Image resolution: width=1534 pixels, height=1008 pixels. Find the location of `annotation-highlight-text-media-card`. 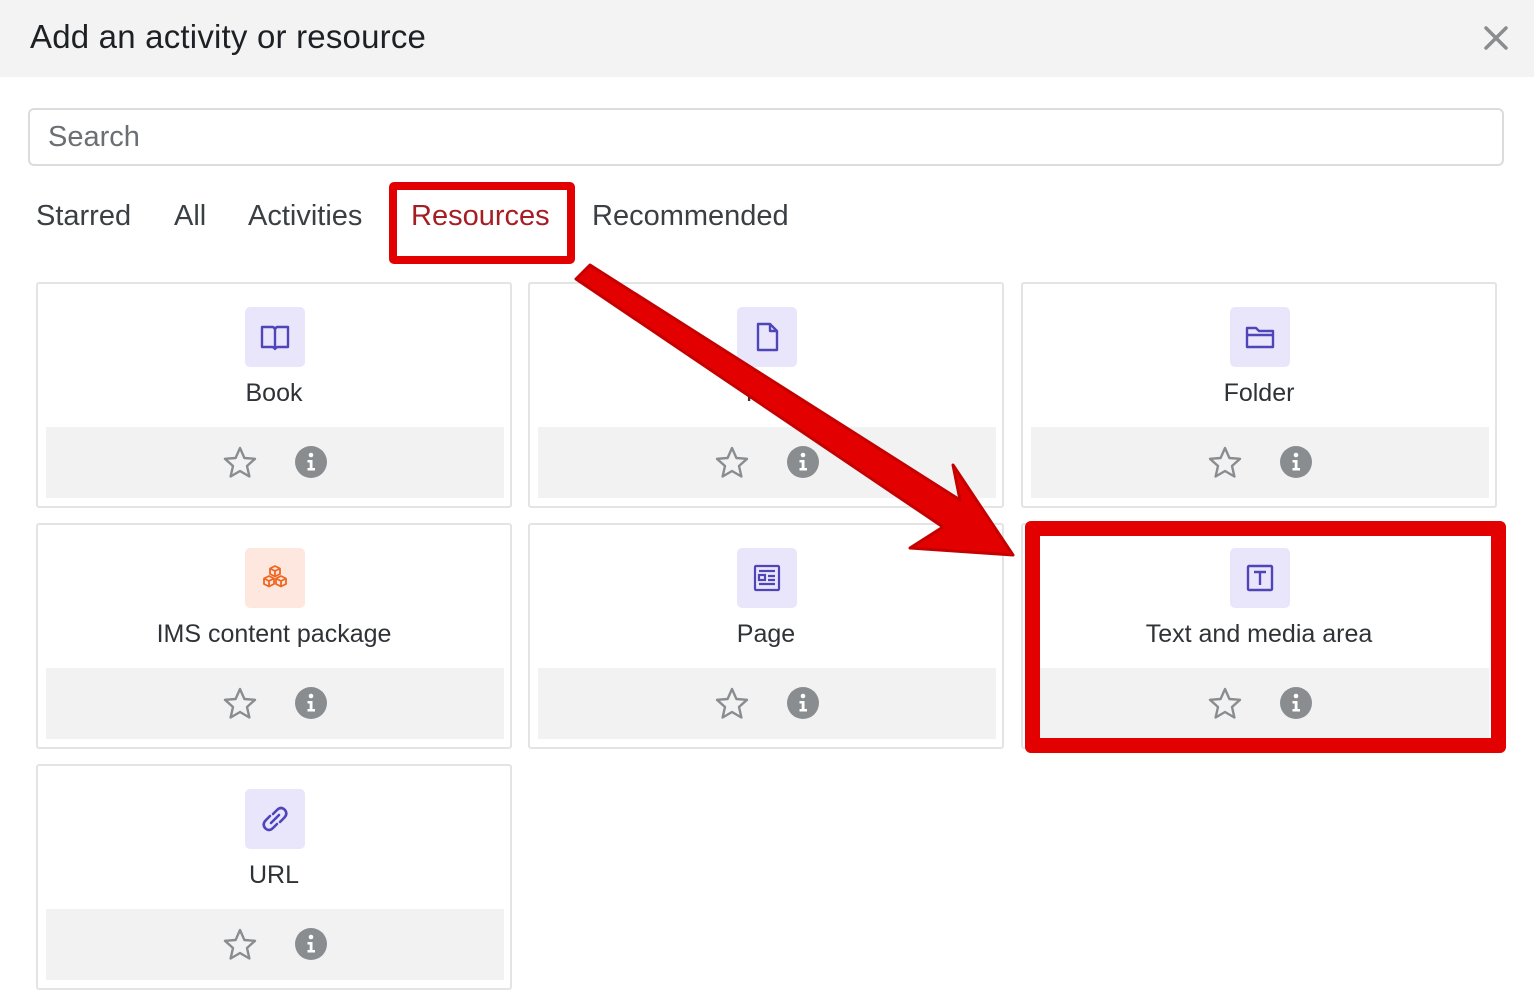

annotation-highlight-text-media-card is located at coordinates (1265, 637).